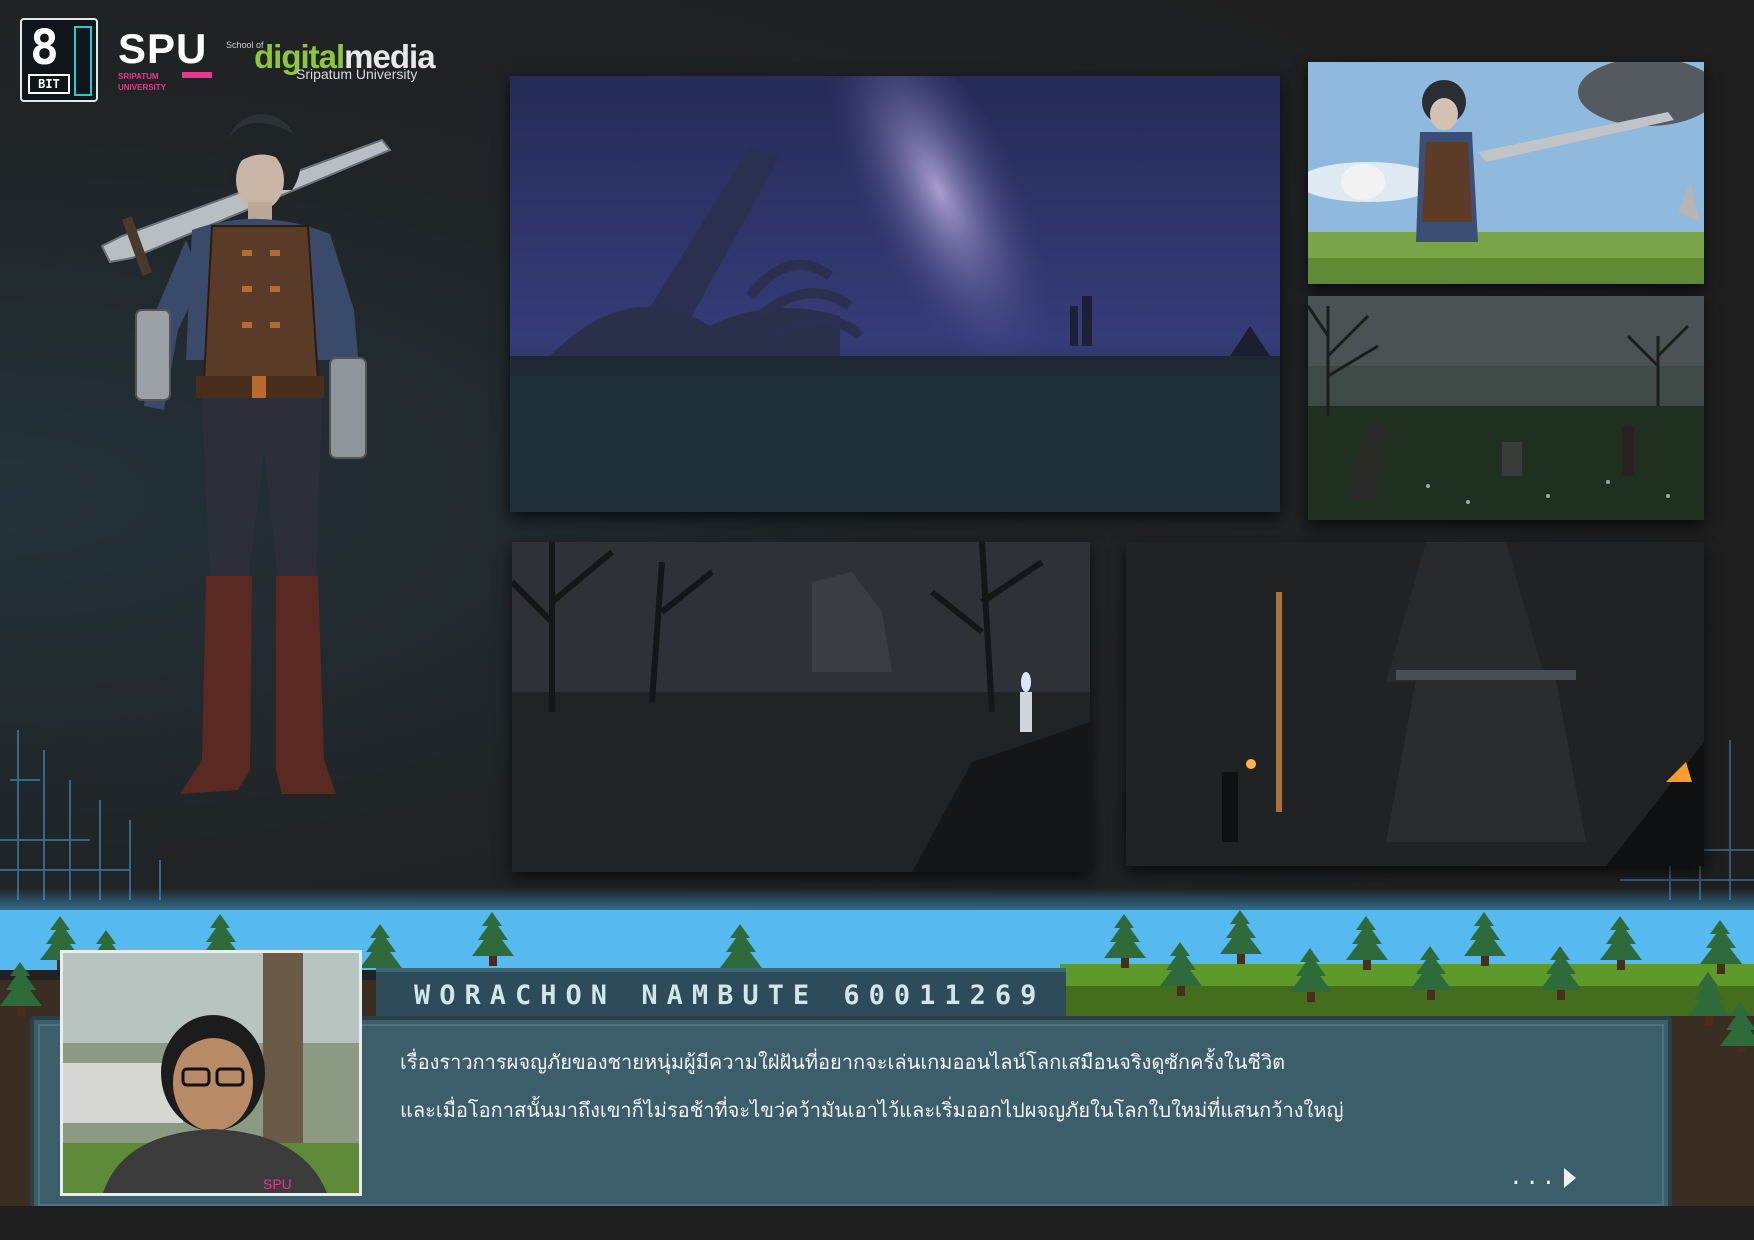 The width and height of the screenshot is (1754, 1240). I want to click on artwork-dark-temple, so click(1415, 704).